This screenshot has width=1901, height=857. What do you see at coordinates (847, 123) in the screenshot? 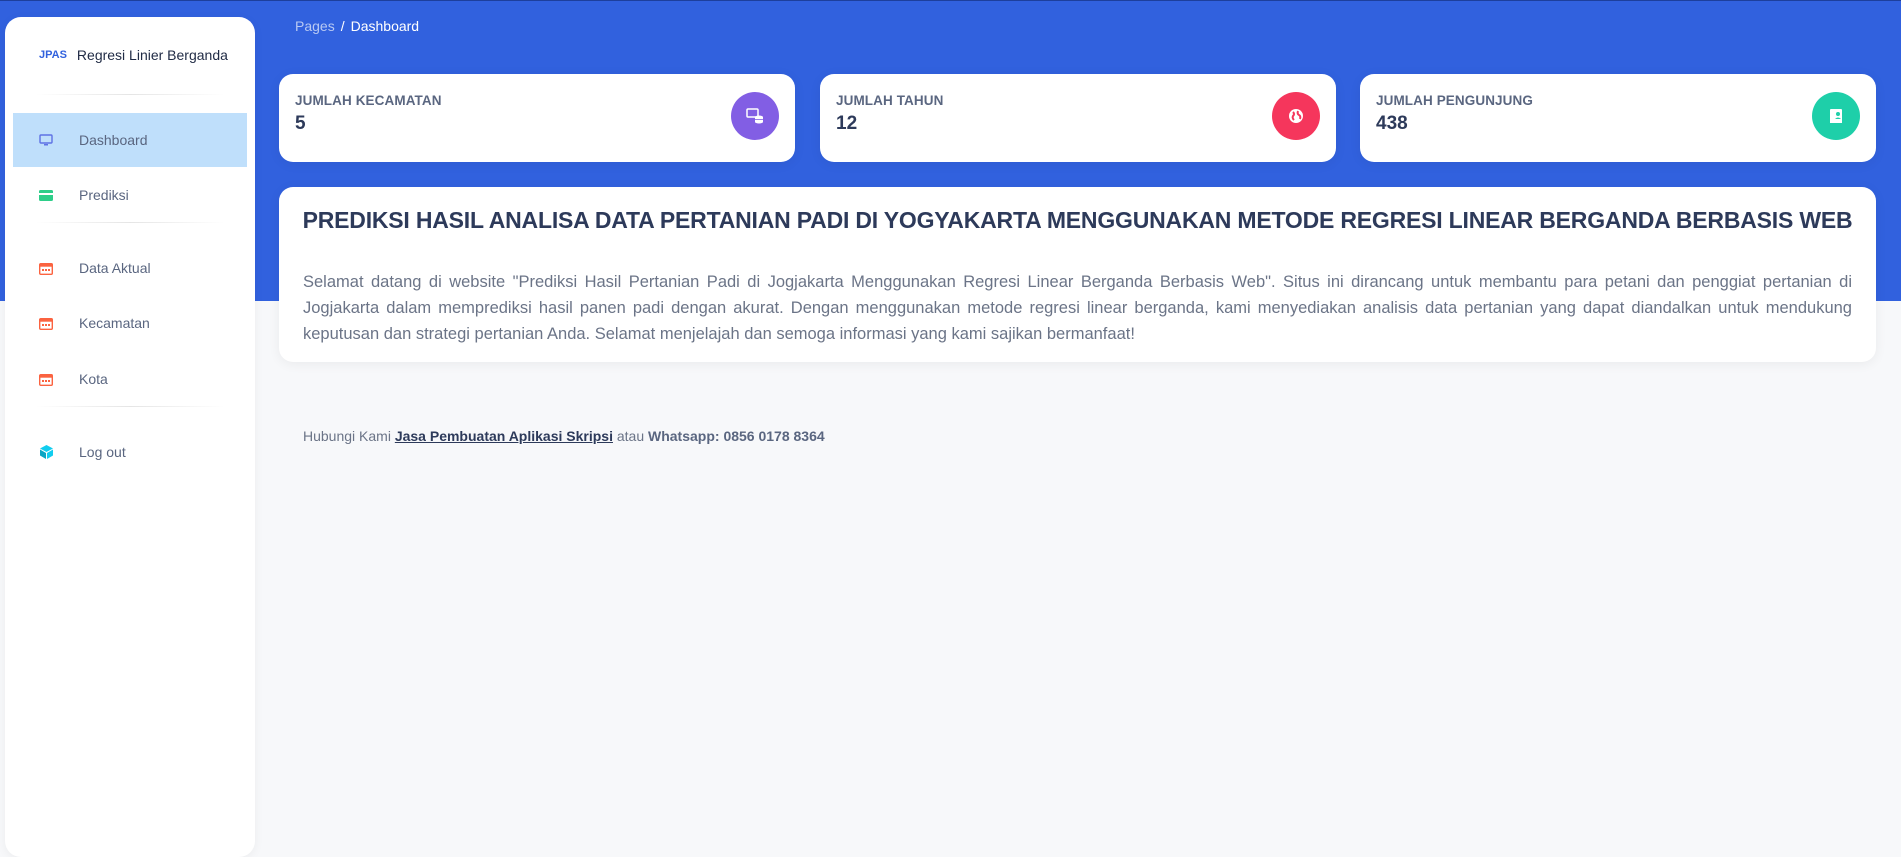
I see `card-value: 12` at bounding box center [847, 123].